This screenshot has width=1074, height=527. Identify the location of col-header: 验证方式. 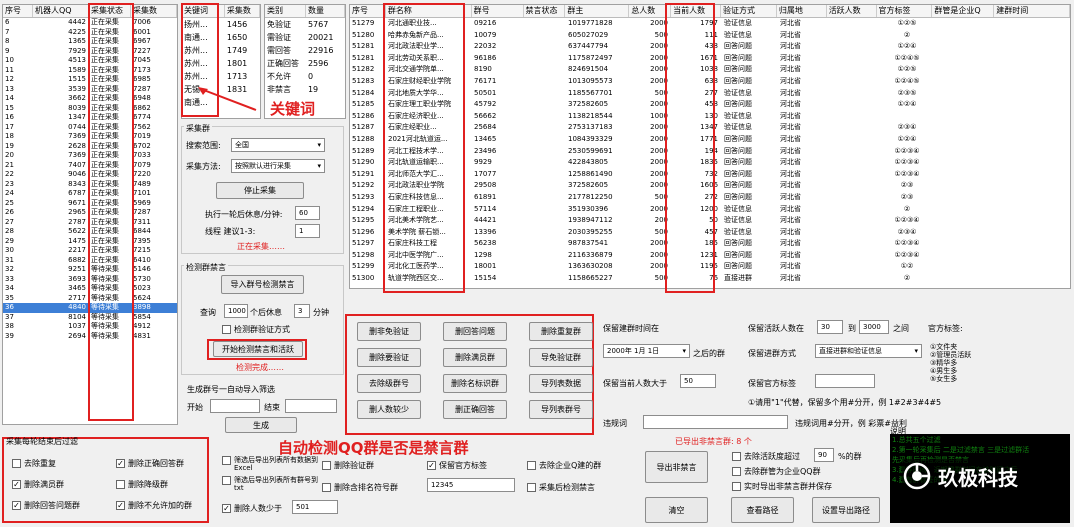
(749, 11).